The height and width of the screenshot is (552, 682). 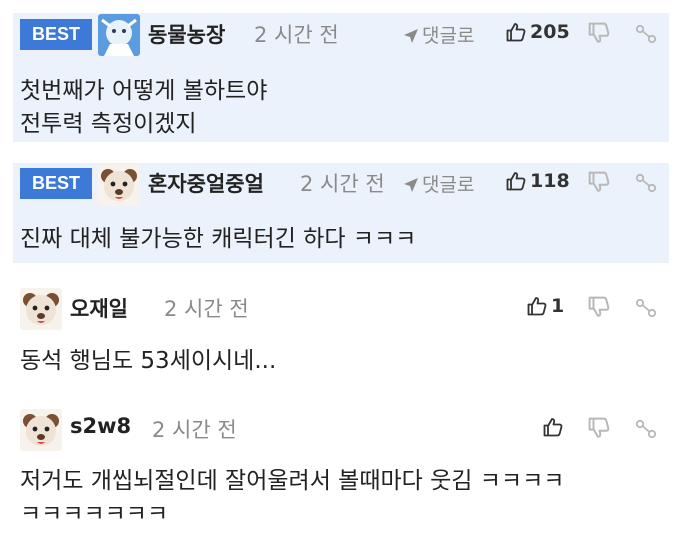 What do you see at coordinates (218, 239) in the screenshot?
I see `comment-line: 진짜 대체 불가능한 캐릭터긴 하다 ㅋㅋㅋ` at bounding box center [218, 239].